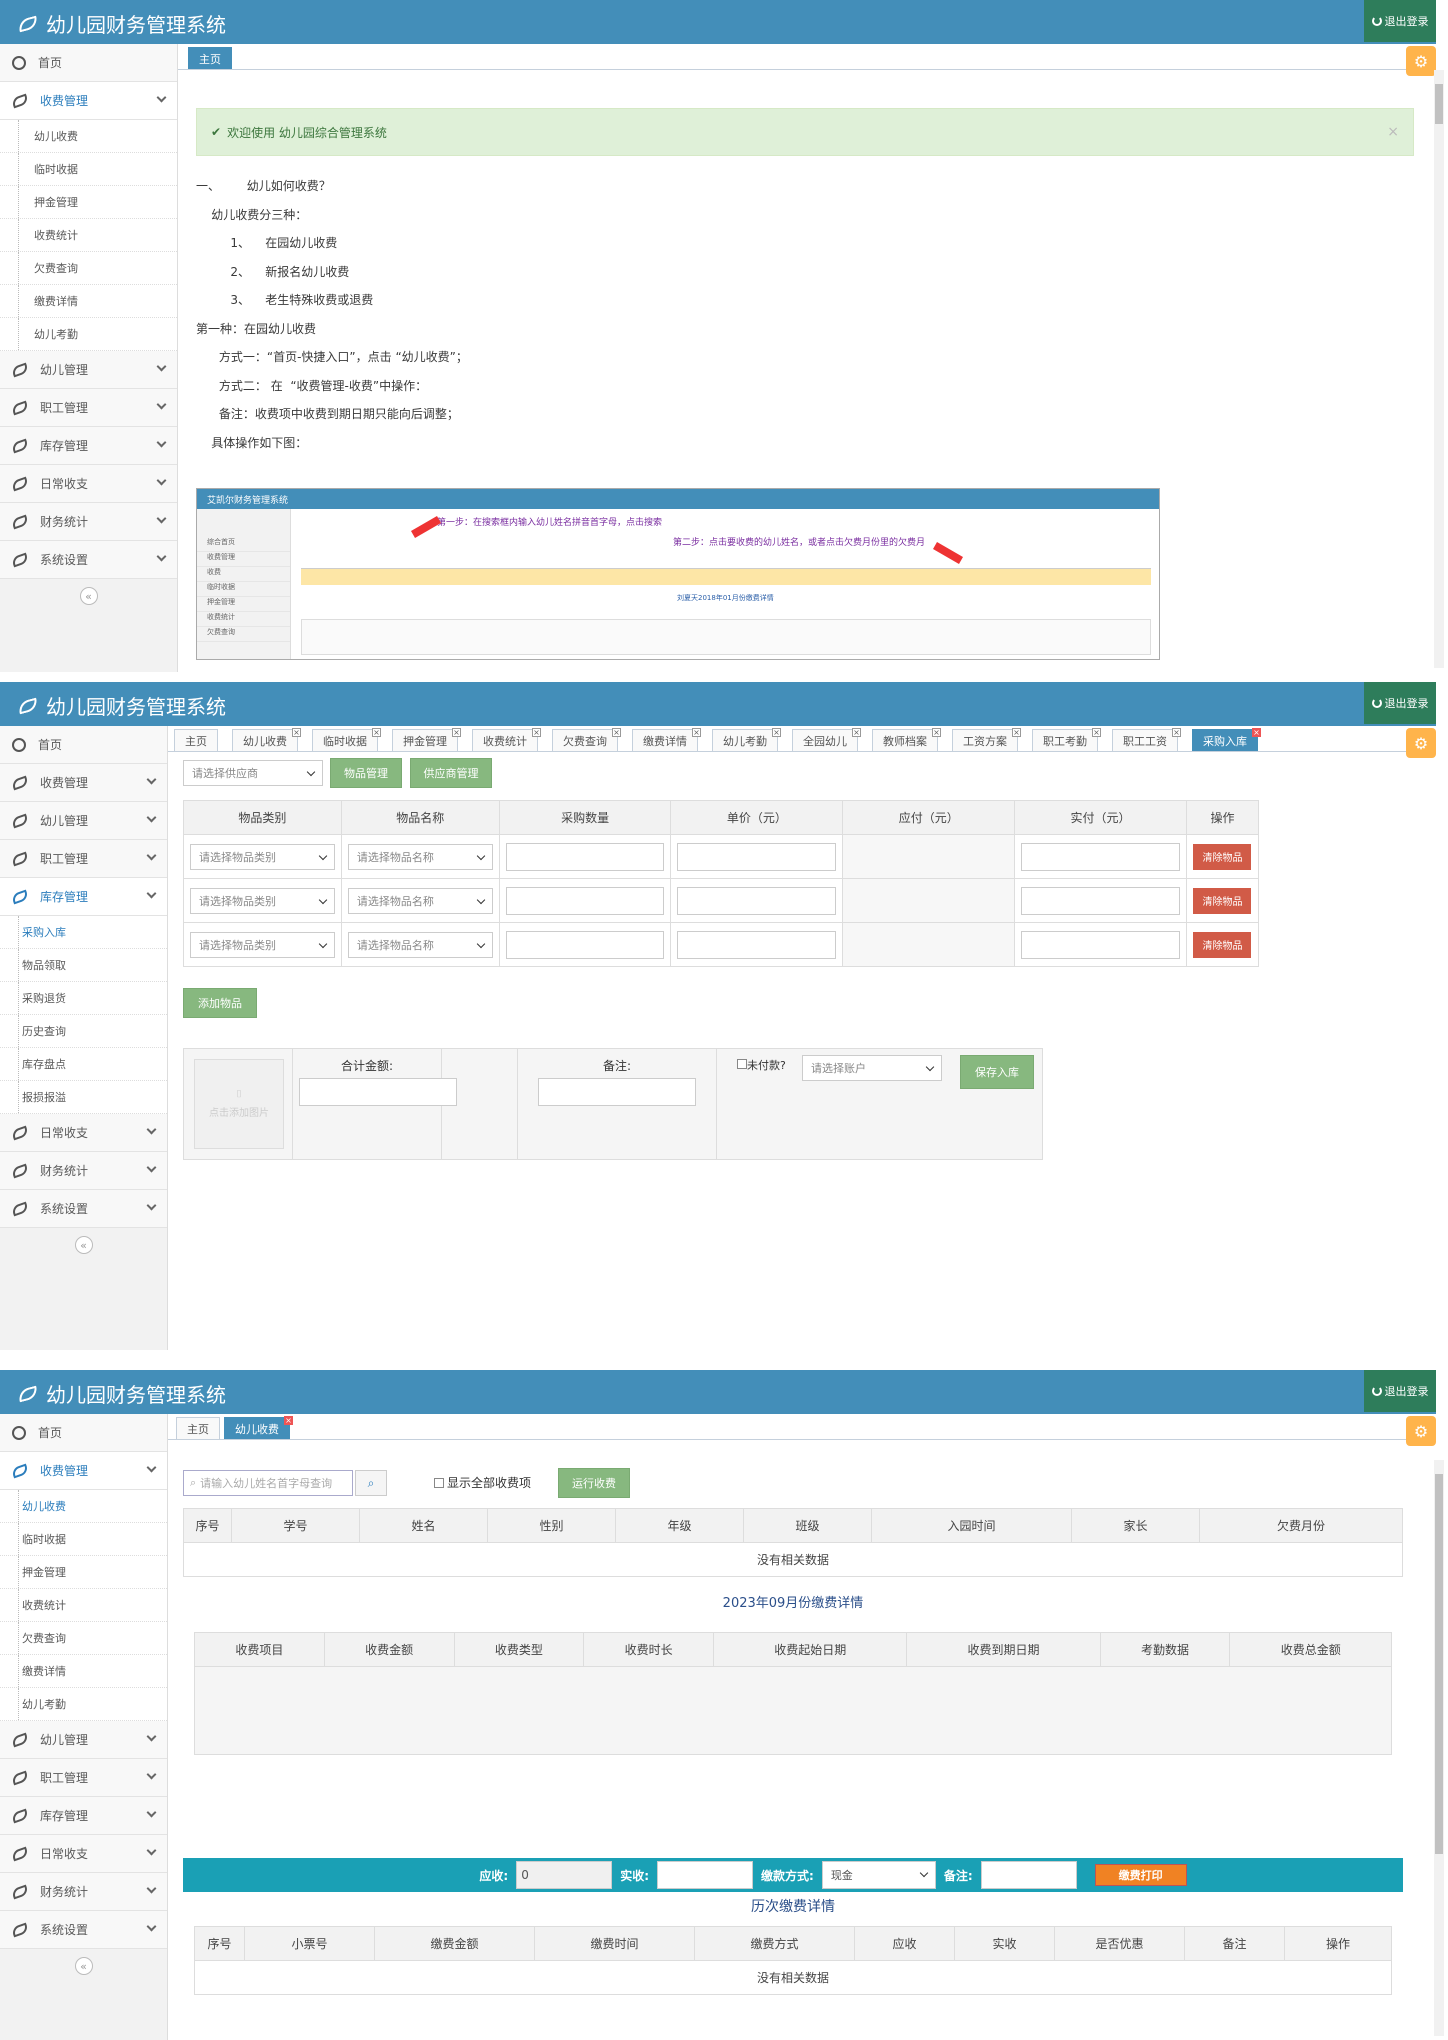 This screenshot has width=1448, height=2040. What do you see at coordinates (83, 897) in the screenshot?
I see `sidebar-item: 库存管理` at bounding box center [83, 897].